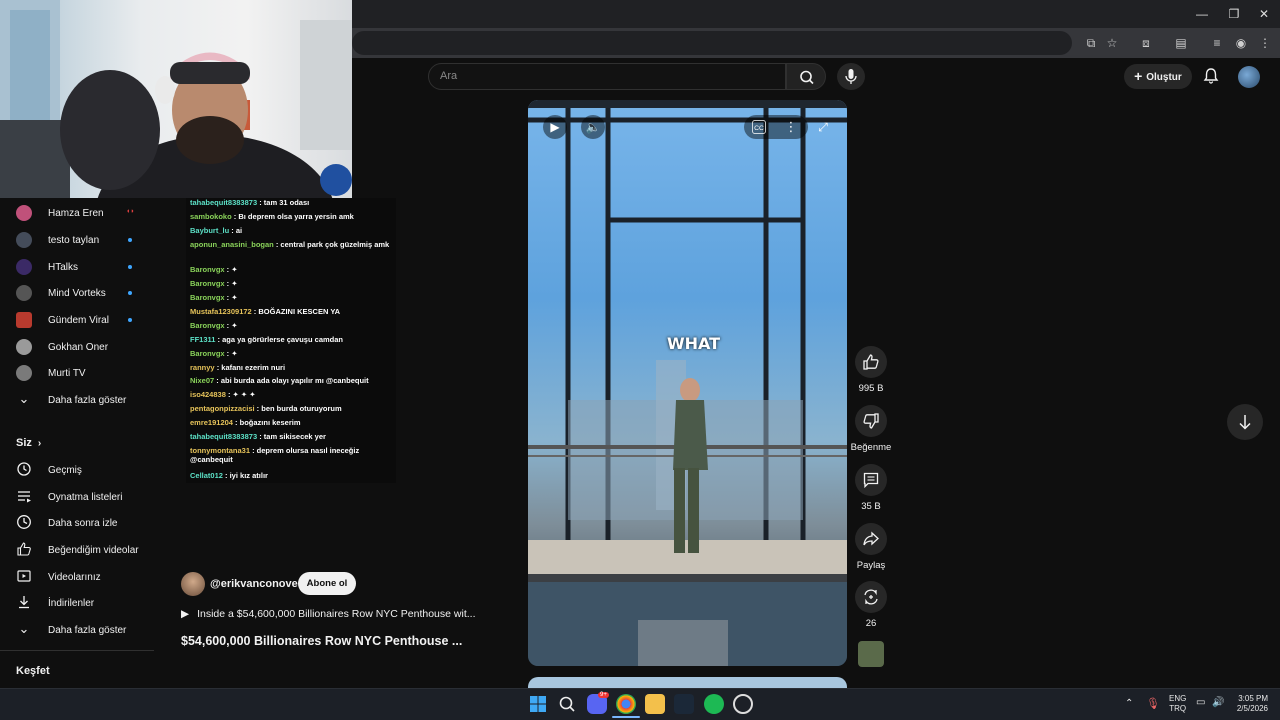  What do you see at coordinates (1211, 76) in the screenshot?
I see `notifications-button` at bounding box center [1211, 76].